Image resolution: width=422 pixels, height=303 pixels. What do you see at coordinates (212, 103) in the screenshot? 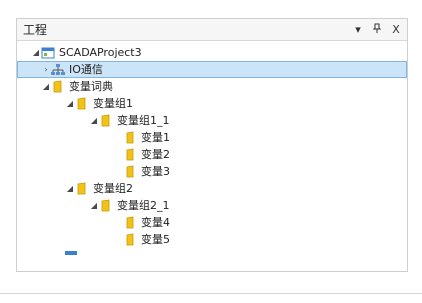
I see `tree-item-group1: ◢ 变量组1` at bounding box center [212, 103].